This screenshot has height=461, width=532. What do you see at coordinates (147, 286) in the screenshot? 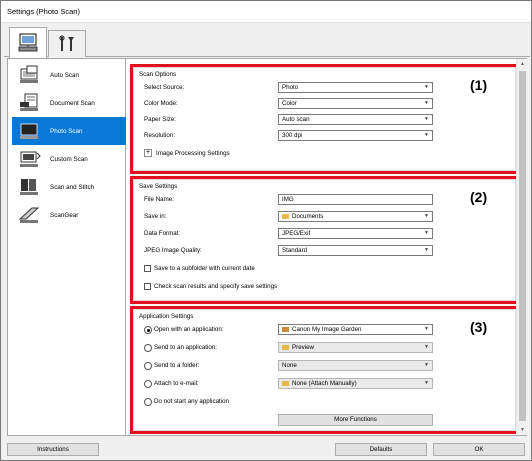
I see `check-results-checkbox` at bounding box center [147, 286].